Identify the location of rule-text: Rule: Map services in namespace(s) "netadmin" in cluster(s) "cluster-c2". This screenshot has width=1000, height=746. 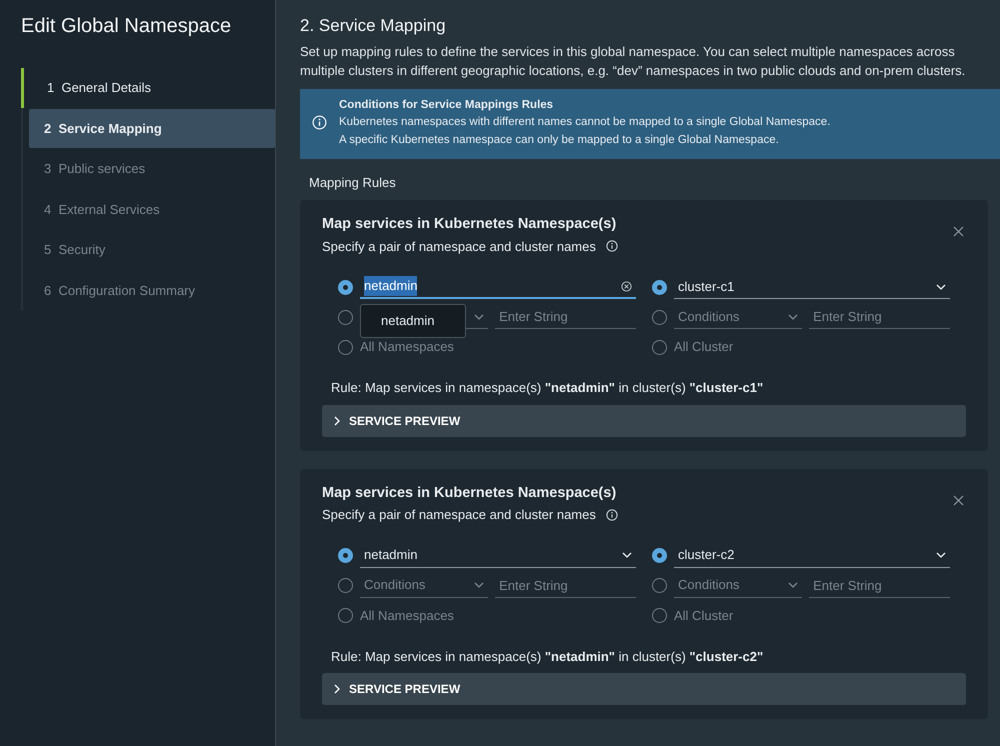
(547, 657).